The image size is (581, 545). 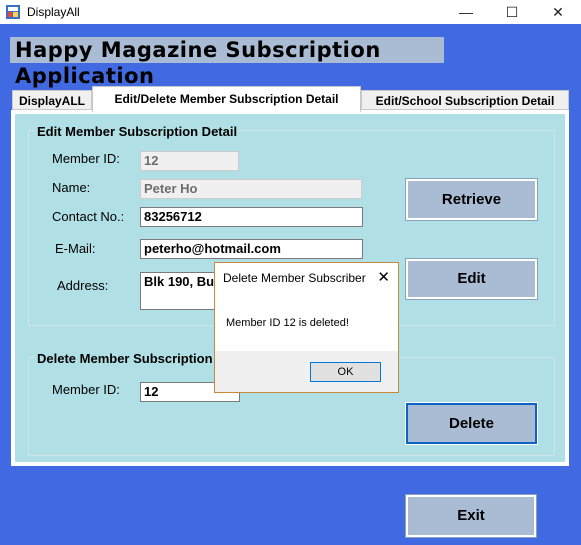 I want to click on close-window-button: ✕, so click(x=558, y=12).